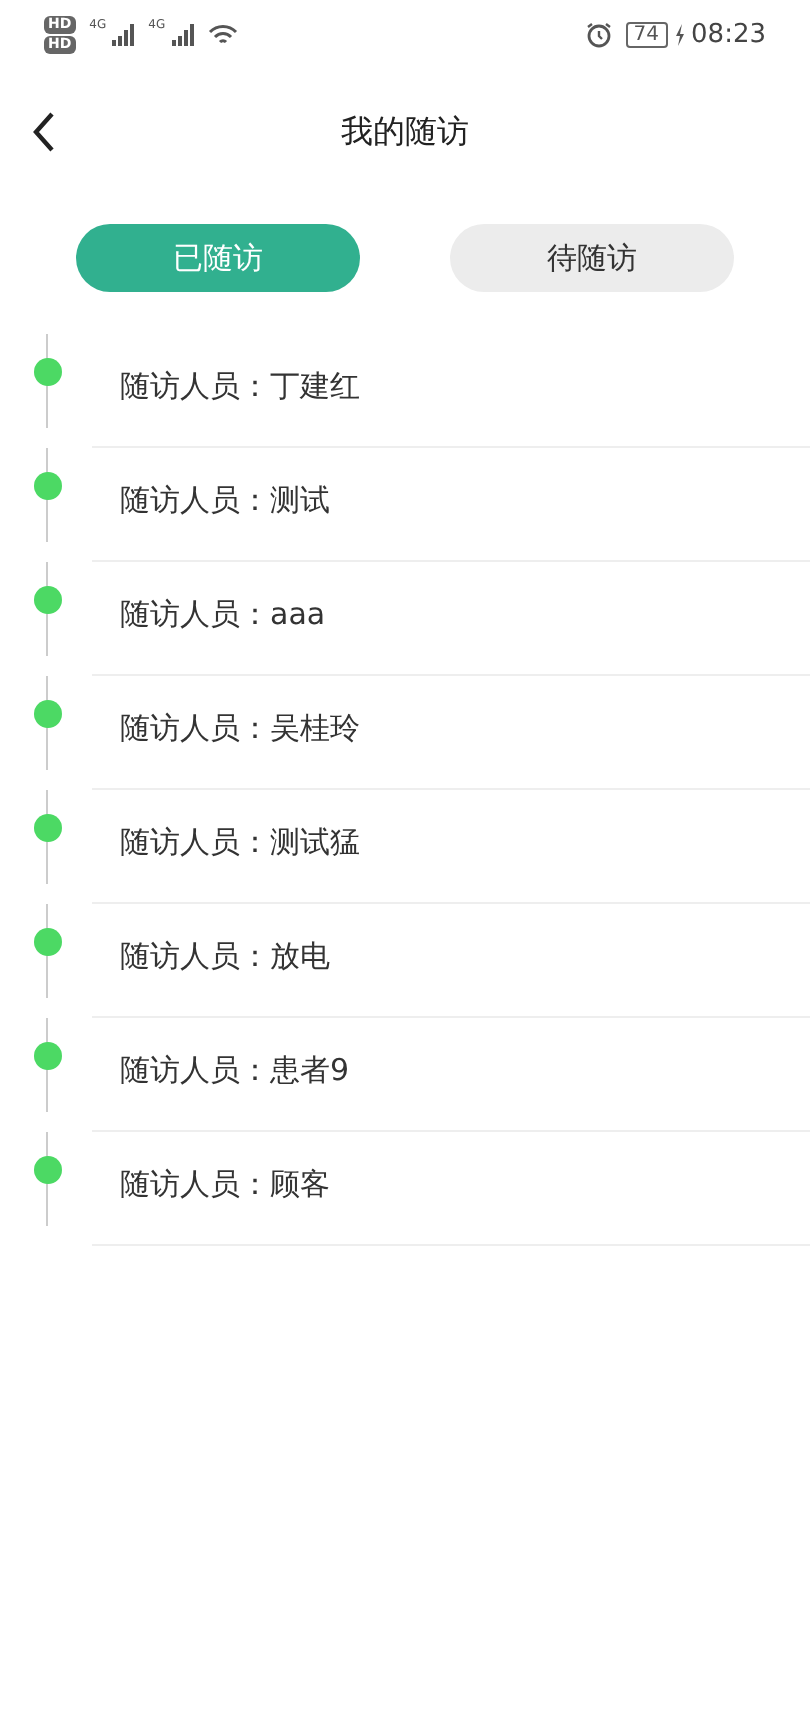  I want to click on charging-icon, so click(679, 34).